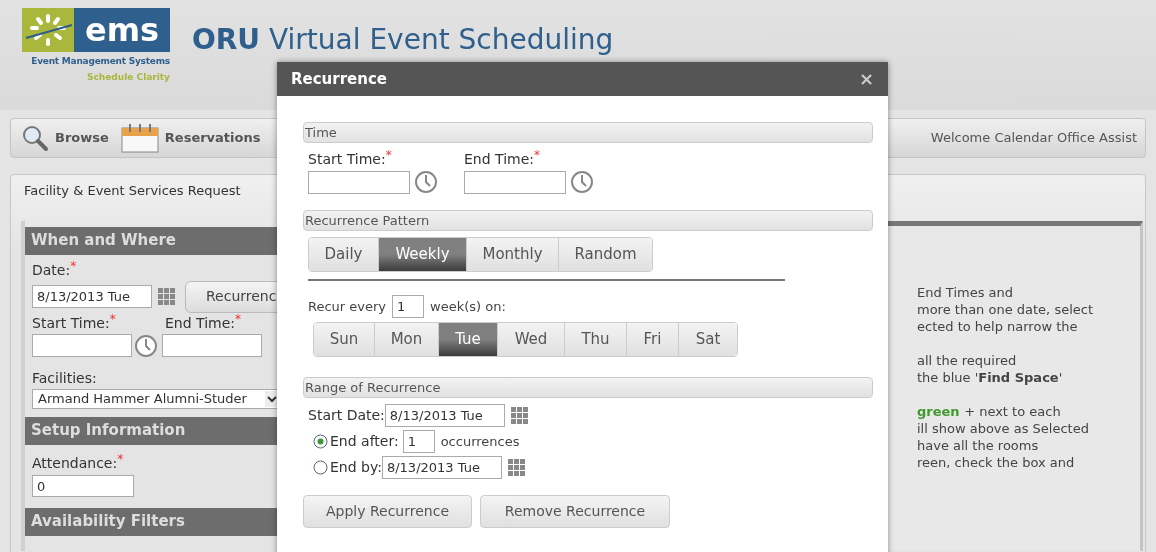 The image size is (1156, 552). Describe the element at coordinates (83, 486) in the screenshot. I see `input-field: 0` at that location.